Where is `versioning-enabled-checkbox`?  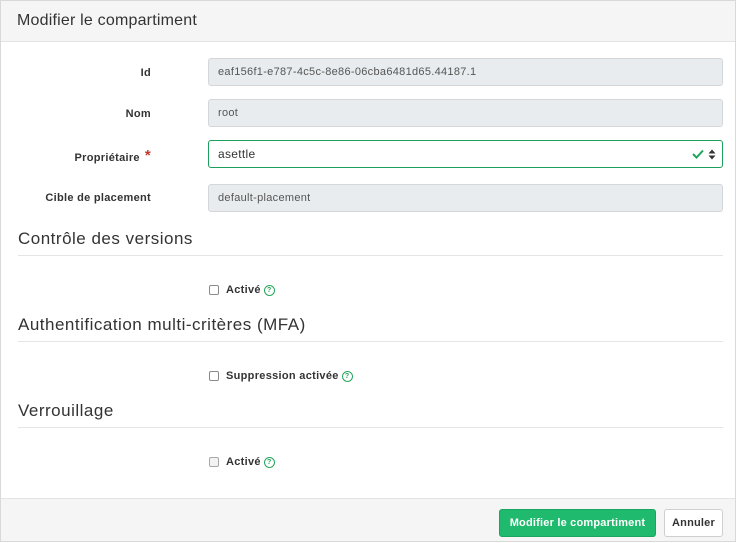
versioning-enabled-checkbox is located at coordinates (214, 290).